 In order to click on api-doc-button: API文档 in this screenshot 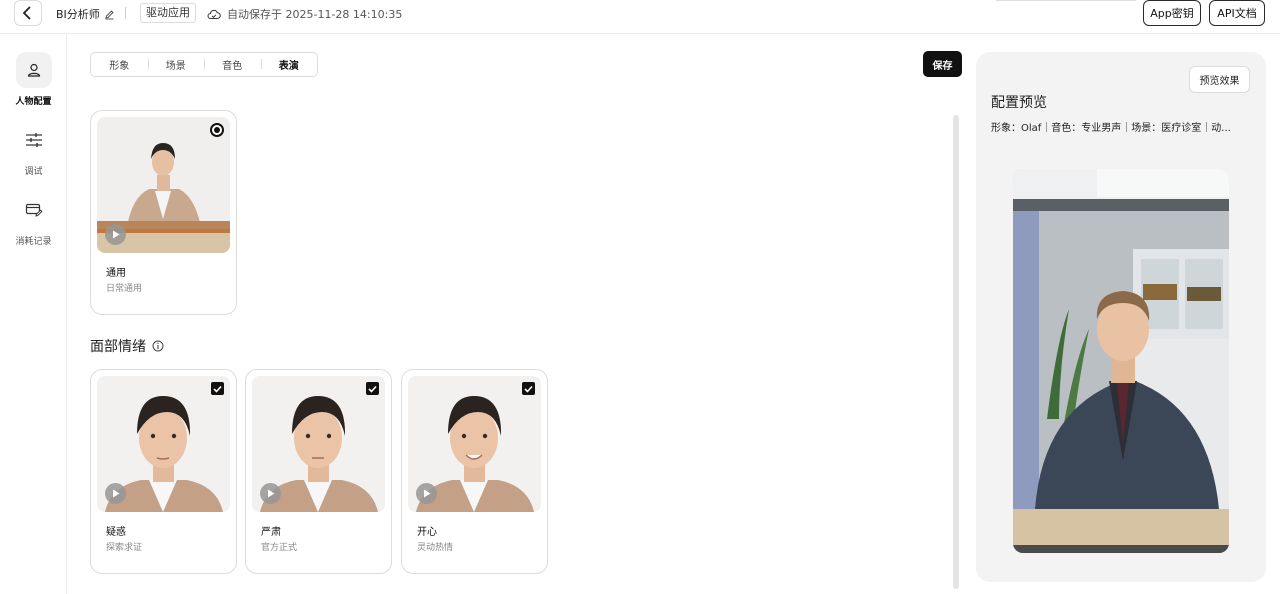, I will do `click(1237, 13)`.